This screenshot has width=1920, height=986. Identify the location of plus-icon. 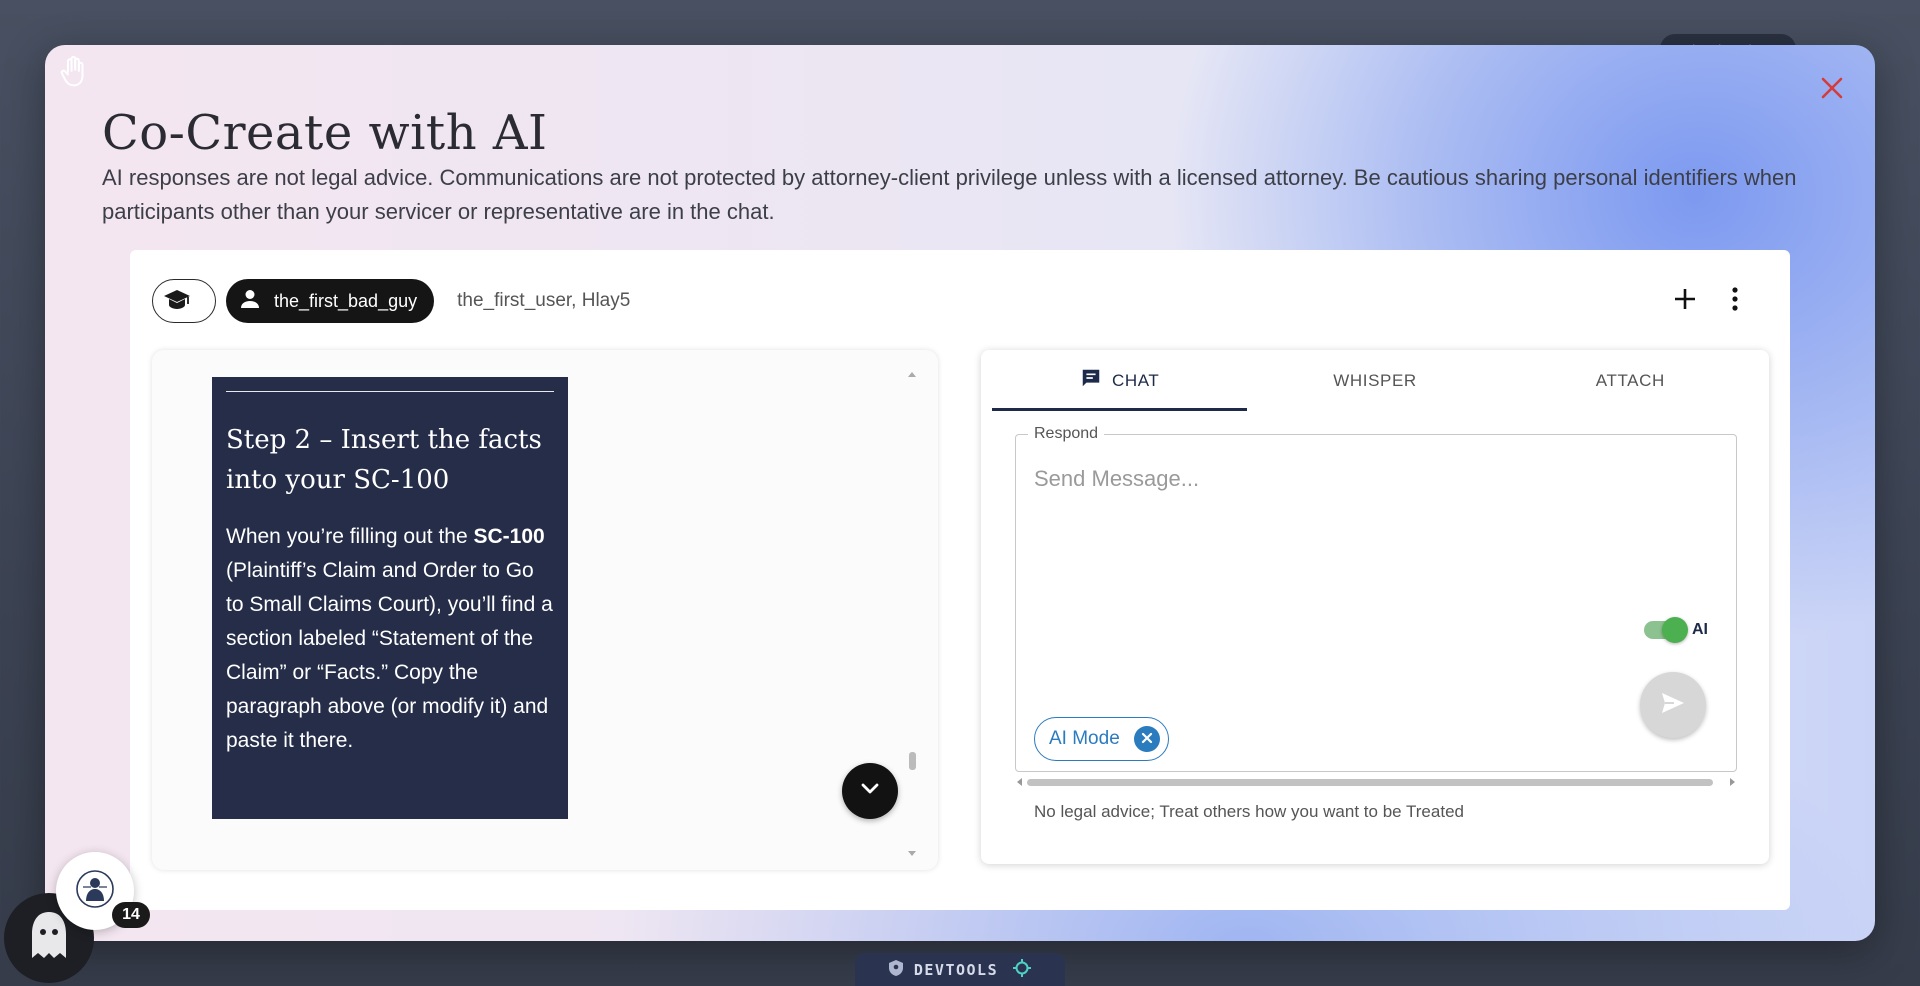
(1685, 301).